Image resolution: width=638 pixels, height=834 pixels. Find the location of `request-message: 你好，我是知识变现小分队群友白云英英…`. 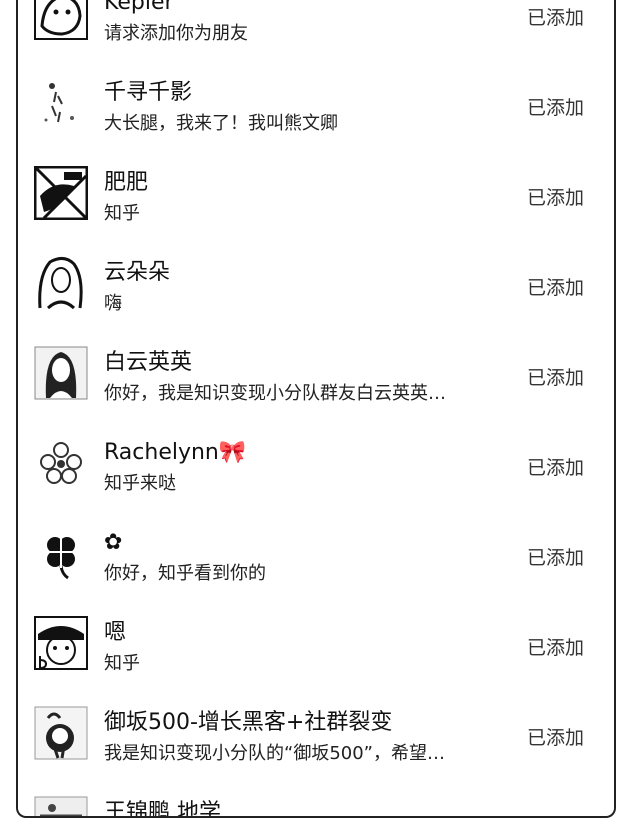

request-message: 你好，我是知识变现小分队群友白云英英… is located at coordinates (275, 393).